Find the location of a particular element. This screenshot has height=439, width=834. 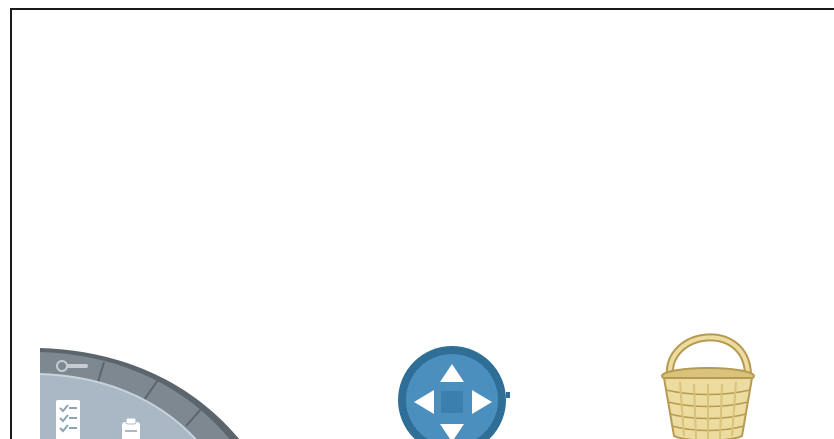

basket is located at coordinates (708, 379).